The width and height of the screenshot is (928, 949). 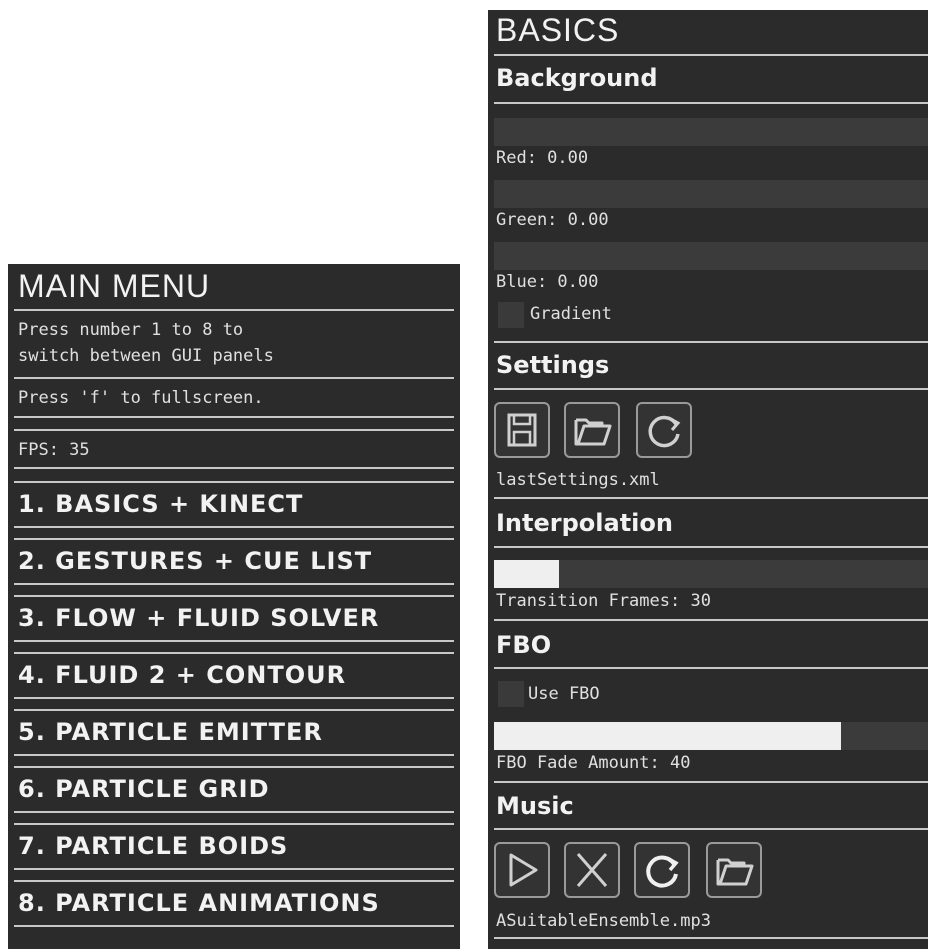 I want to click on play-music-button, so click(x=522, y=870).